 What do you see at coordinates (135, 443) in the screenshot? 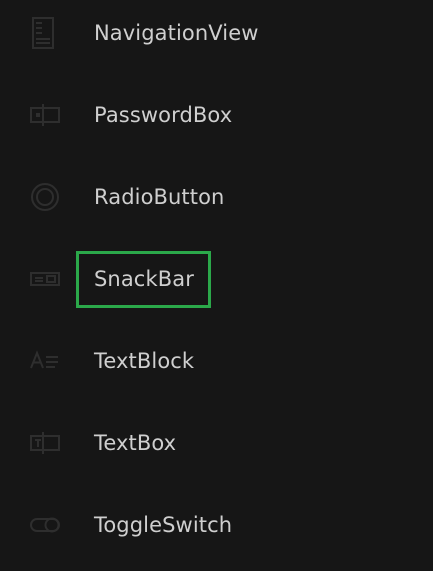
I see `list-item-label: TextBox` at bounding box center [135, 443].